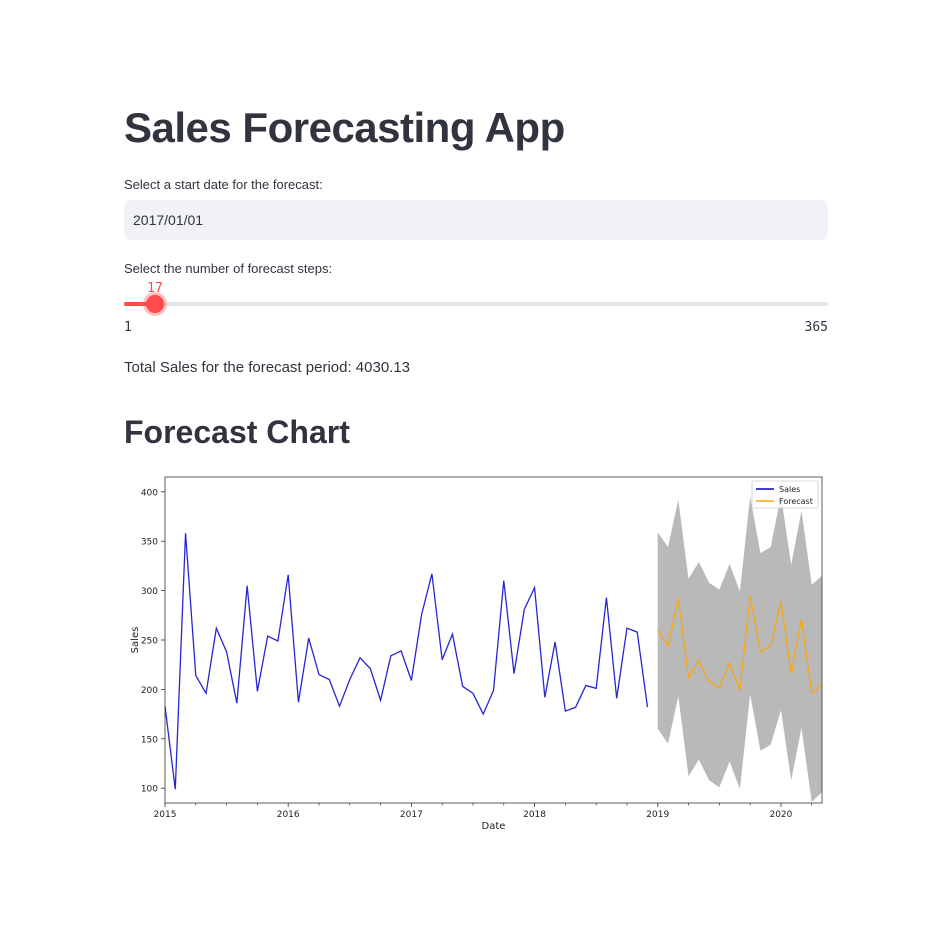 The height and width of the screenshot is (927, 947). Describe the element at coordinates (288, 815) in the screenshot. I see `x-tick-label: 2016` at that location.